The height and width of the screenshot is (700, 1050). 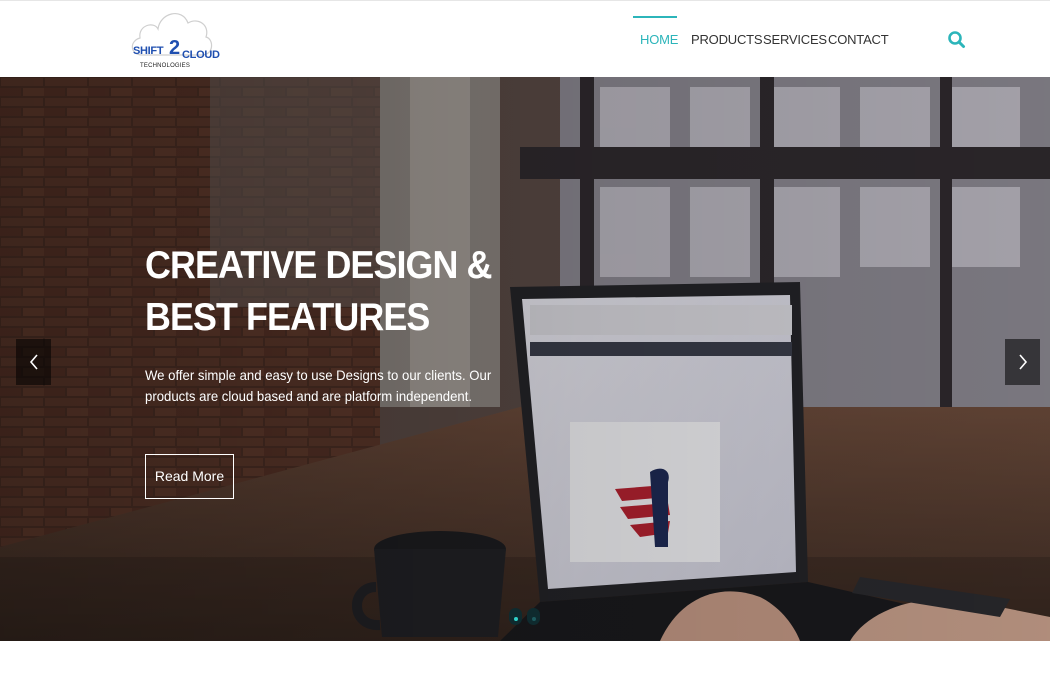 What do you see at coordinates (165, 66) in the screenshot?
I see `logo-tagline: TECHNOLOGIES` at bounding box center [165, 66].